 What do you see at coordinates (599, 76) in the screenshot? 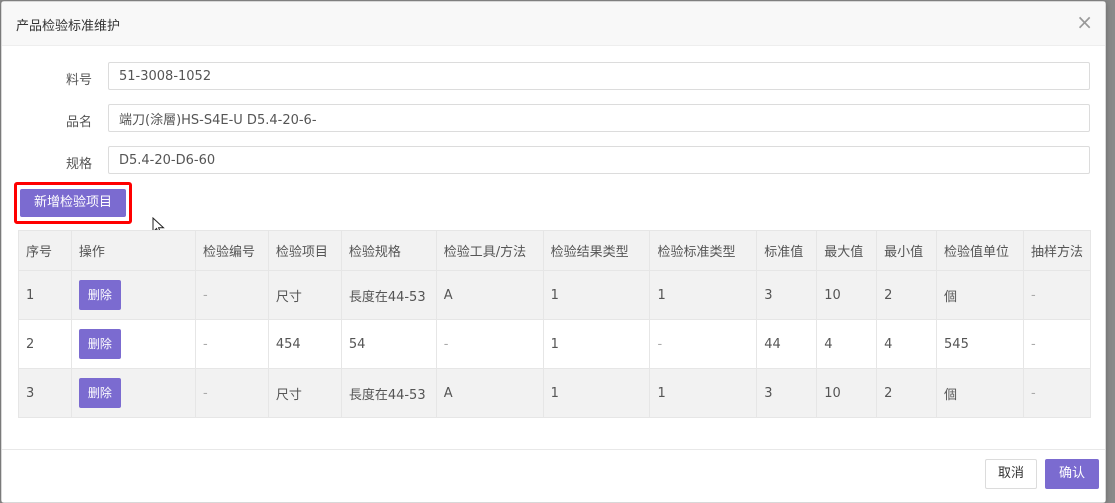
I see `part-no-input` at bounding box center [599, 76].